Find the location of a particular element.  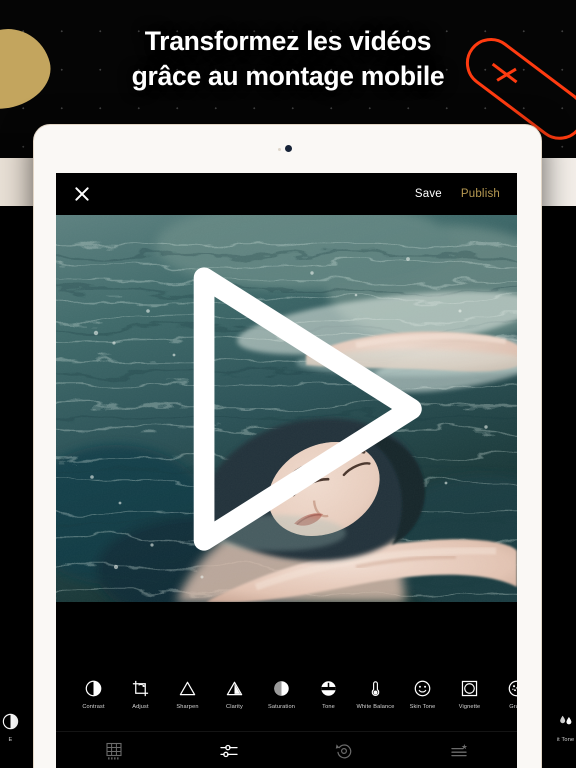

thermometer-icon is located at coordinates (375, 688).